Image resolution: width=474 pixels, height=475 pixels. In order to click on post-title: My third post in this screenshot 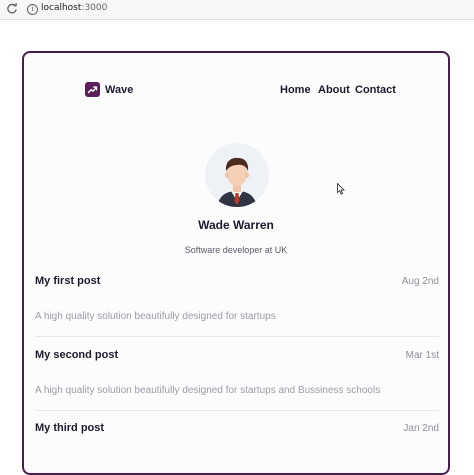, I will do `click(69, 428)`.